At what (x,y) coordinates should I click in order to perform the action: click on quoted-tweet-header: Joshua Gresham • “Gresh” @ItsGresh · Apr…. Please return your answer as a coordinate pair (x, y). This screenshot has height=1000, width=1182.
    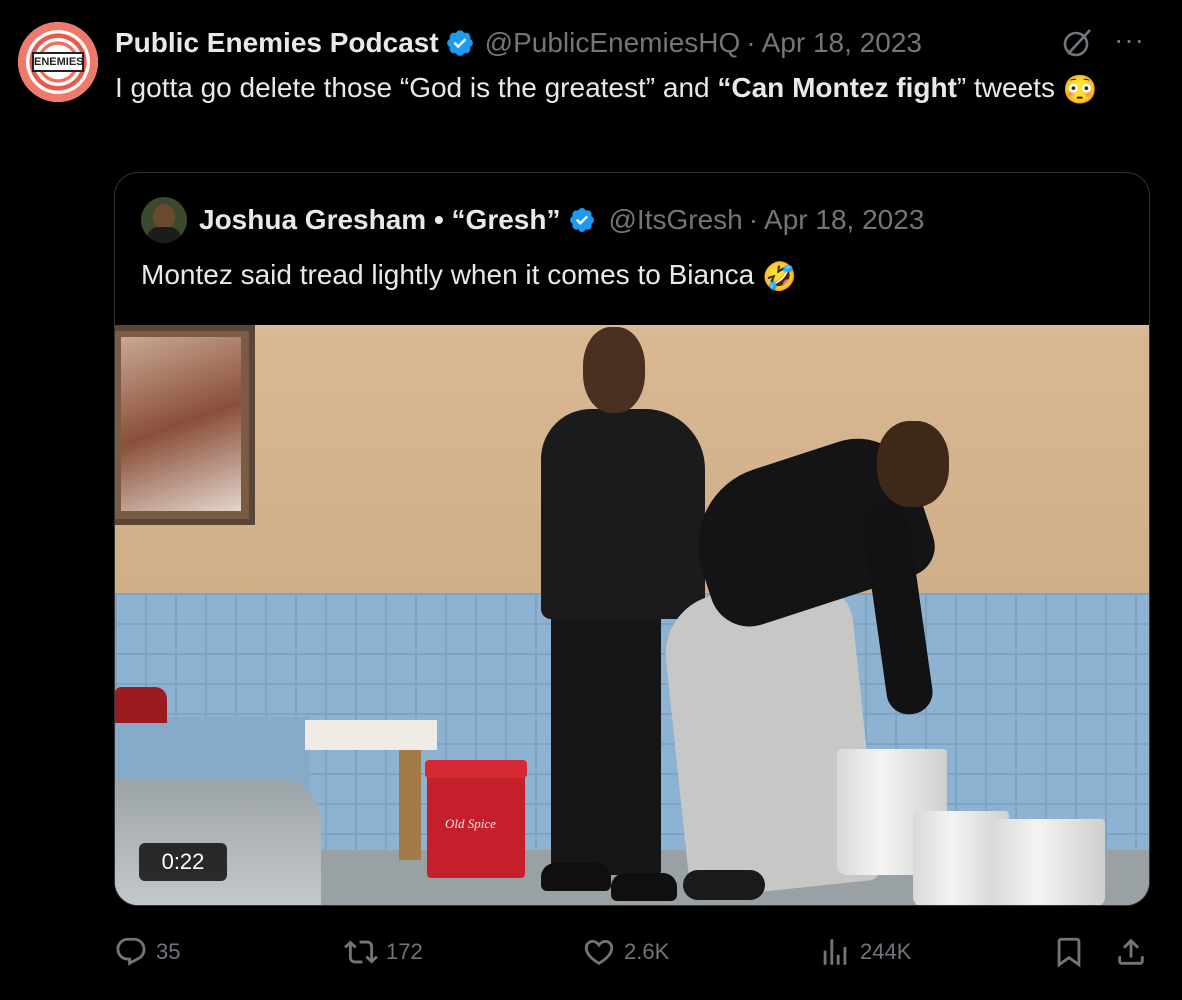
    Looking at the image, I should click on (561, 220).